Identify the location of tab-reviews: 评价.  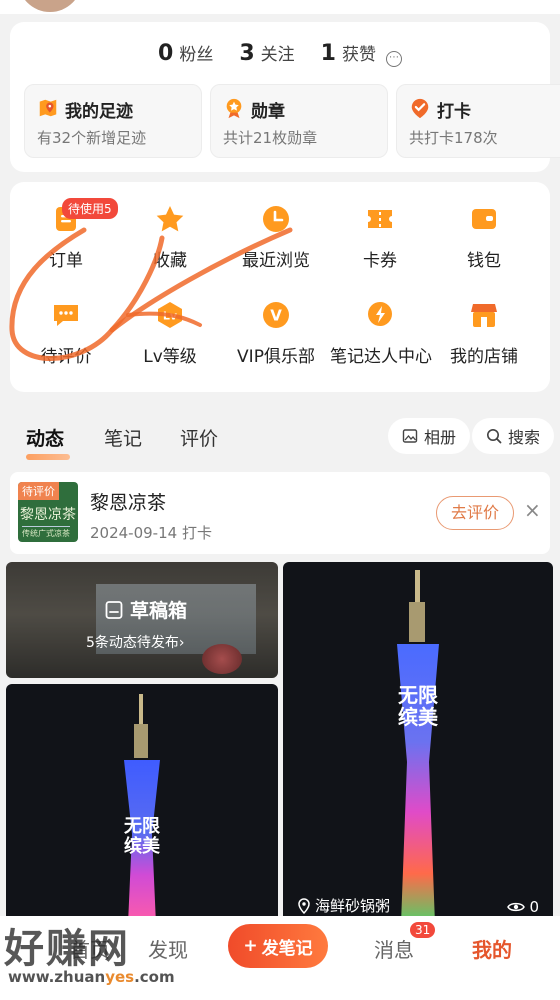
(199, 437).